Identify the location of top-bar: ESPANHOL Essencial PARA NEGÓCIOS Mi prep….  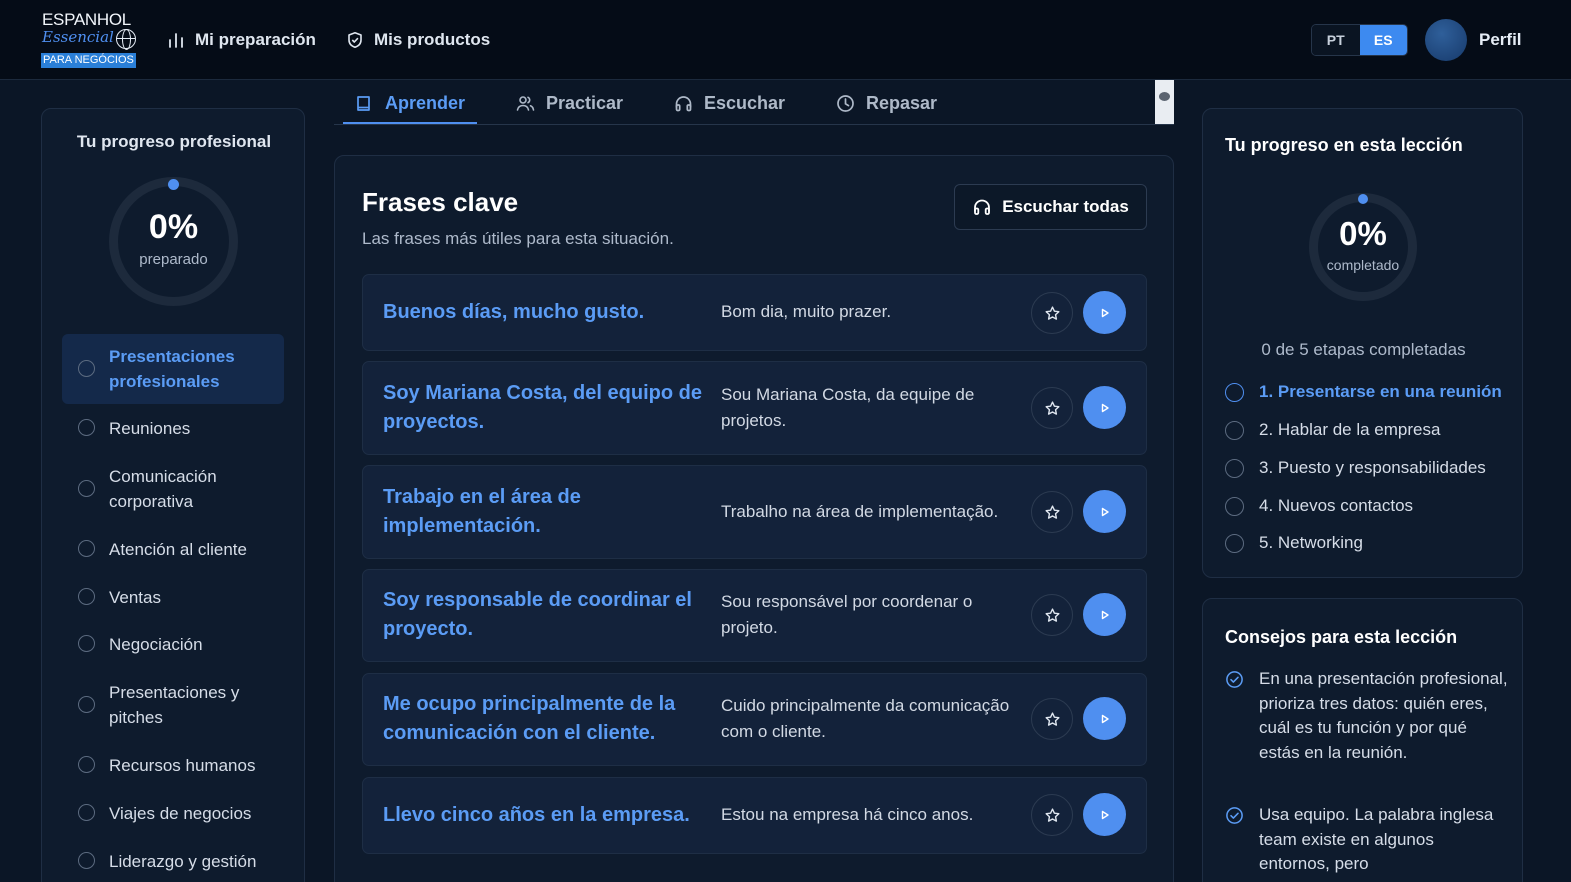
(785, 40).